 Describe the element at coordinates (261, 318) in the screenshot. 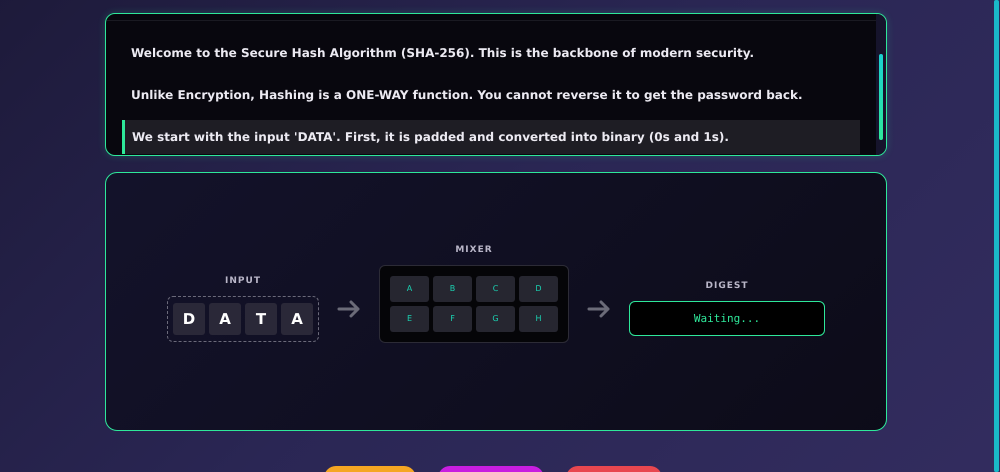

I see `letter-tile: T` at that location.